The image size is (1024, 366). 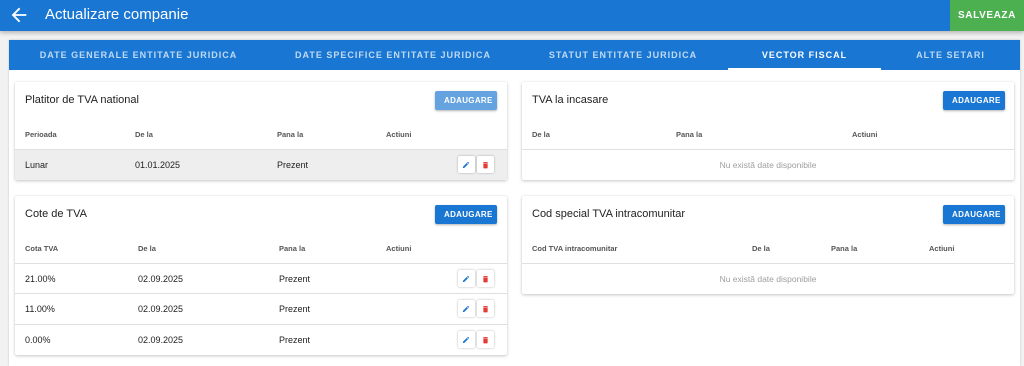 What do you see at coordinates (158, 165) in the screenshot?
I see `cell-de-la: 01.01.2025` at bounding box center [158, 165].